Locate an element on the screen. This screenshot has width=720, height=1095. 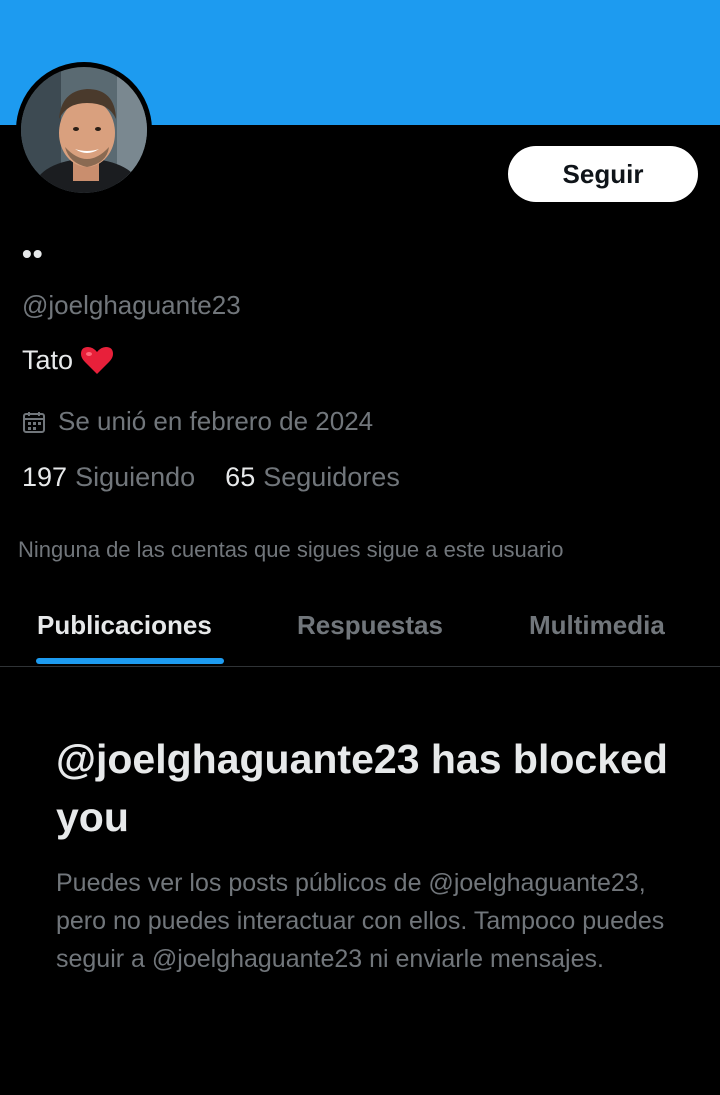
tab-publicaciones: Publicaciones is located at coordinates (124, 625).